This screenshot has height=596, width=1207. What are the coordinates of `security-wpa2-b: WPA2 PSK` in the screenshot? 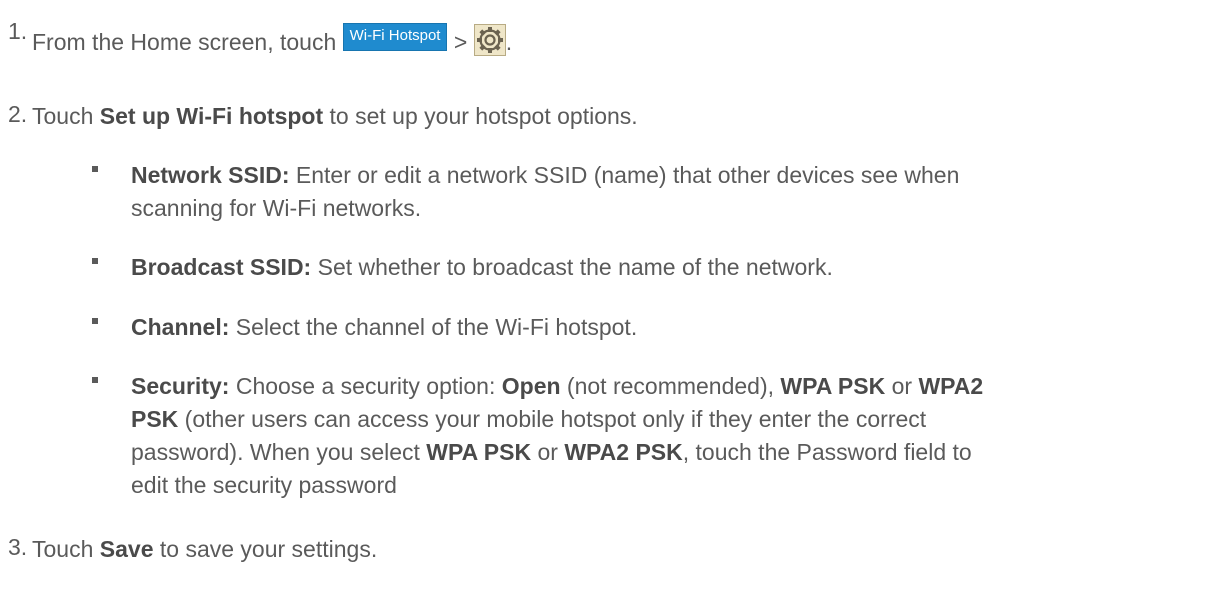 It's located at (623, 452).